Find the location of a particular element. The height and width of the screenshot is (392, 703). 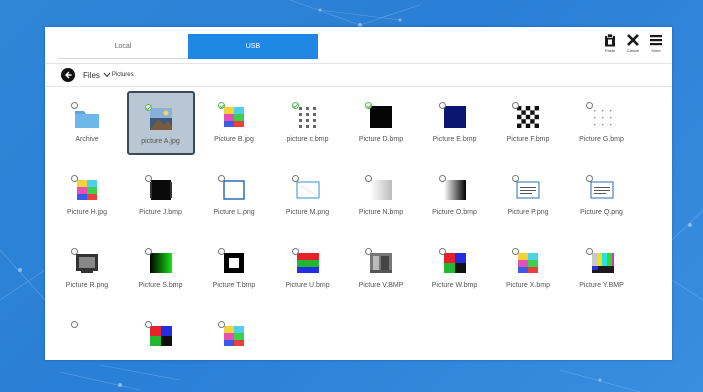

file-item: Picture J.bmp is located at coordinates (161, 196).